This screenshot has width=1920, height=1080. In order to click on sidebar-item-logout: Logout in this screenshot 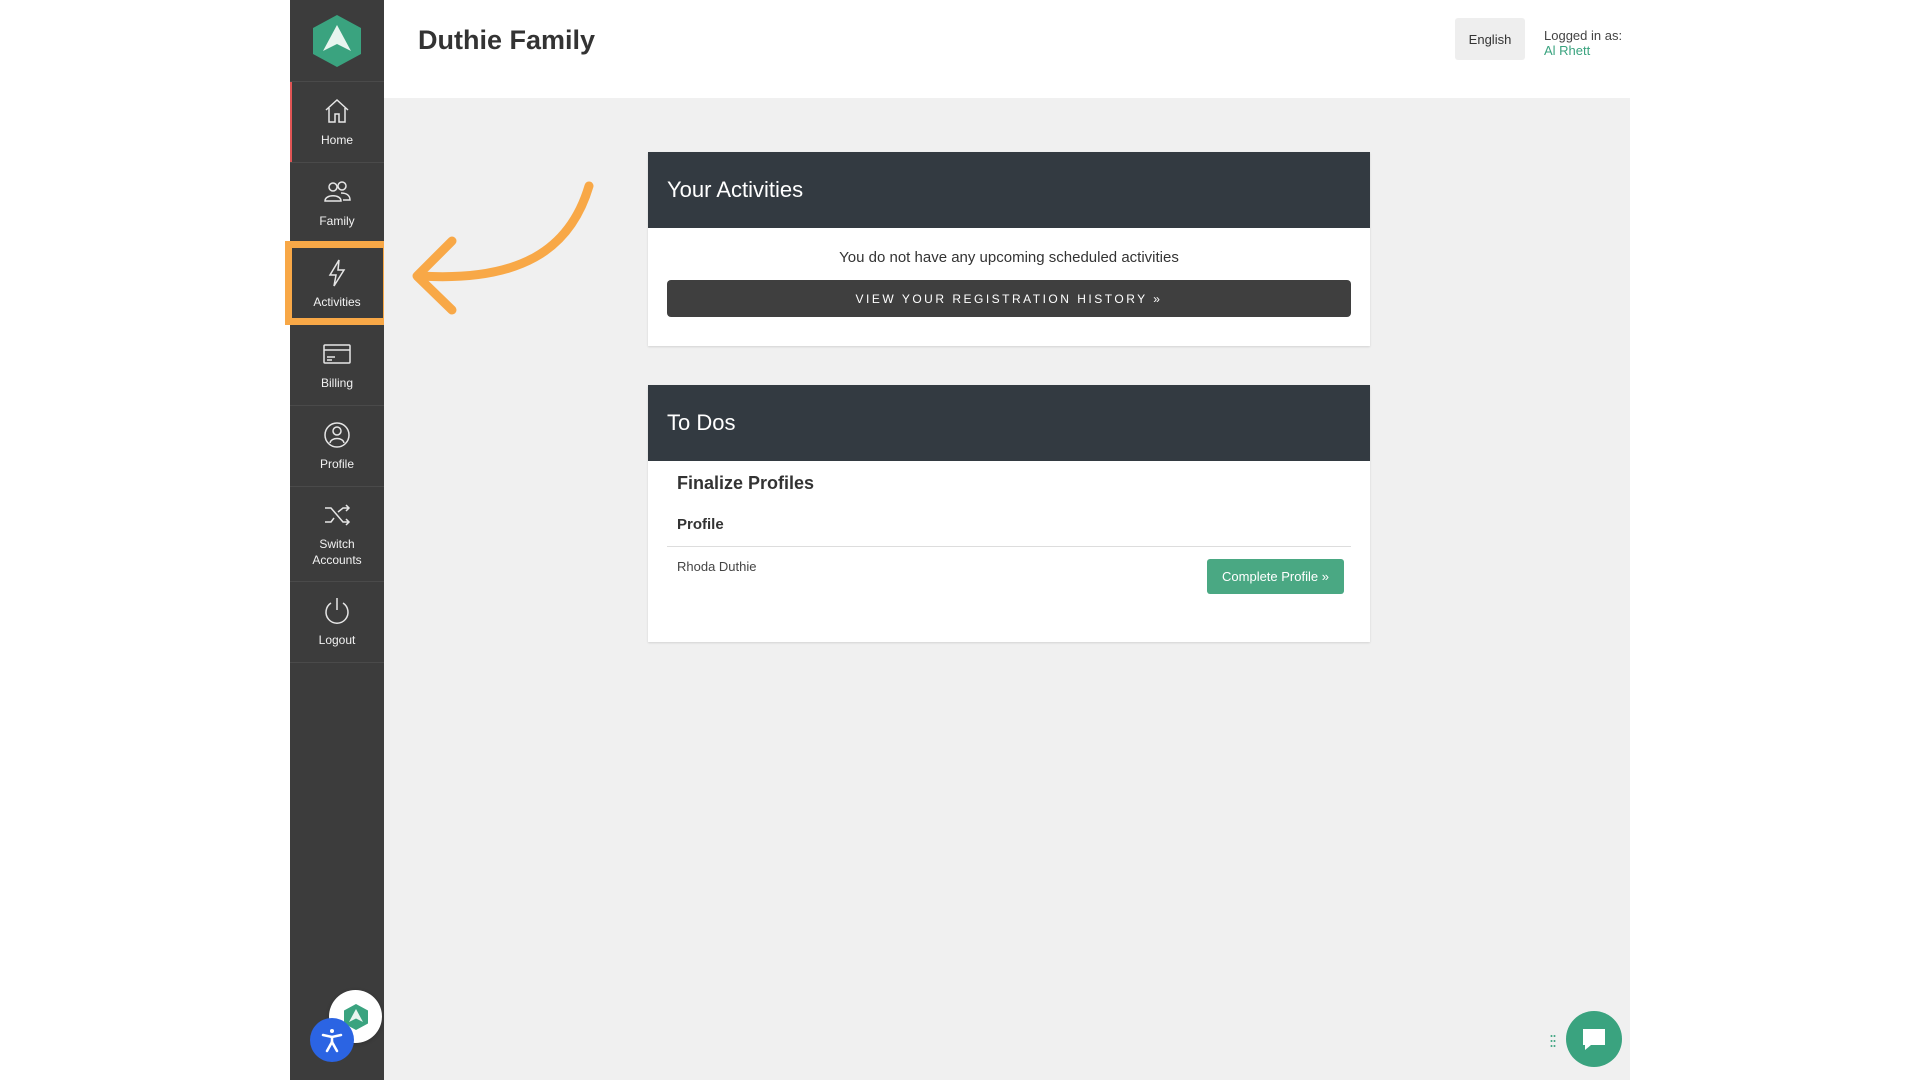, I will do `click(337, 622)`.